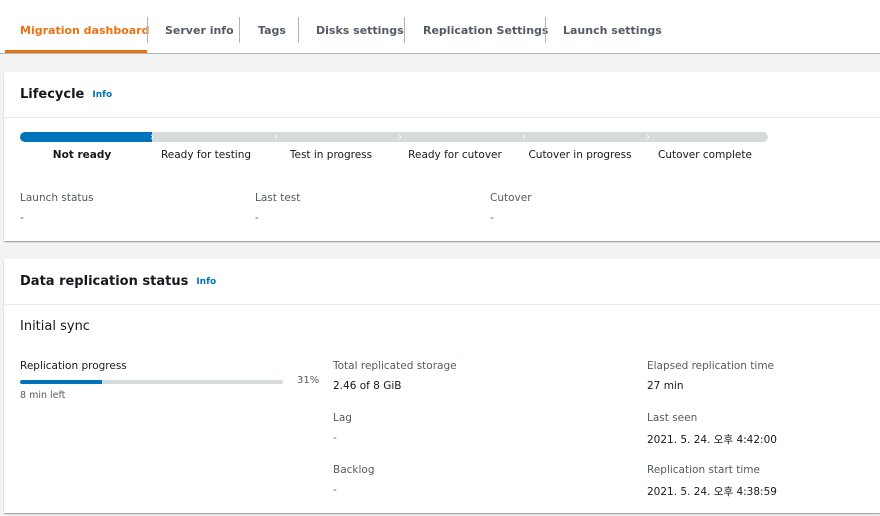 This screenshot has height=516, width=880. What do you see at coordinates (367, 386) in the screenshot?
I see `total-storage-value: 2.46 of 8 GiB` at bounding box center [367, 386].